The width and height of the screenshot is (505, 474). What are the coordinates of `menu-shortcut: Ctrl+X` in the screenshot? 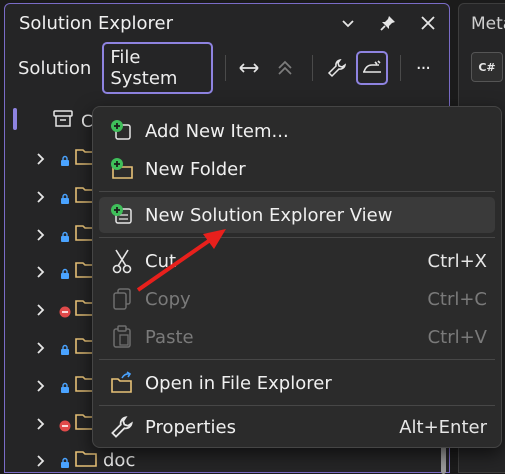 It's located at (457, 261).